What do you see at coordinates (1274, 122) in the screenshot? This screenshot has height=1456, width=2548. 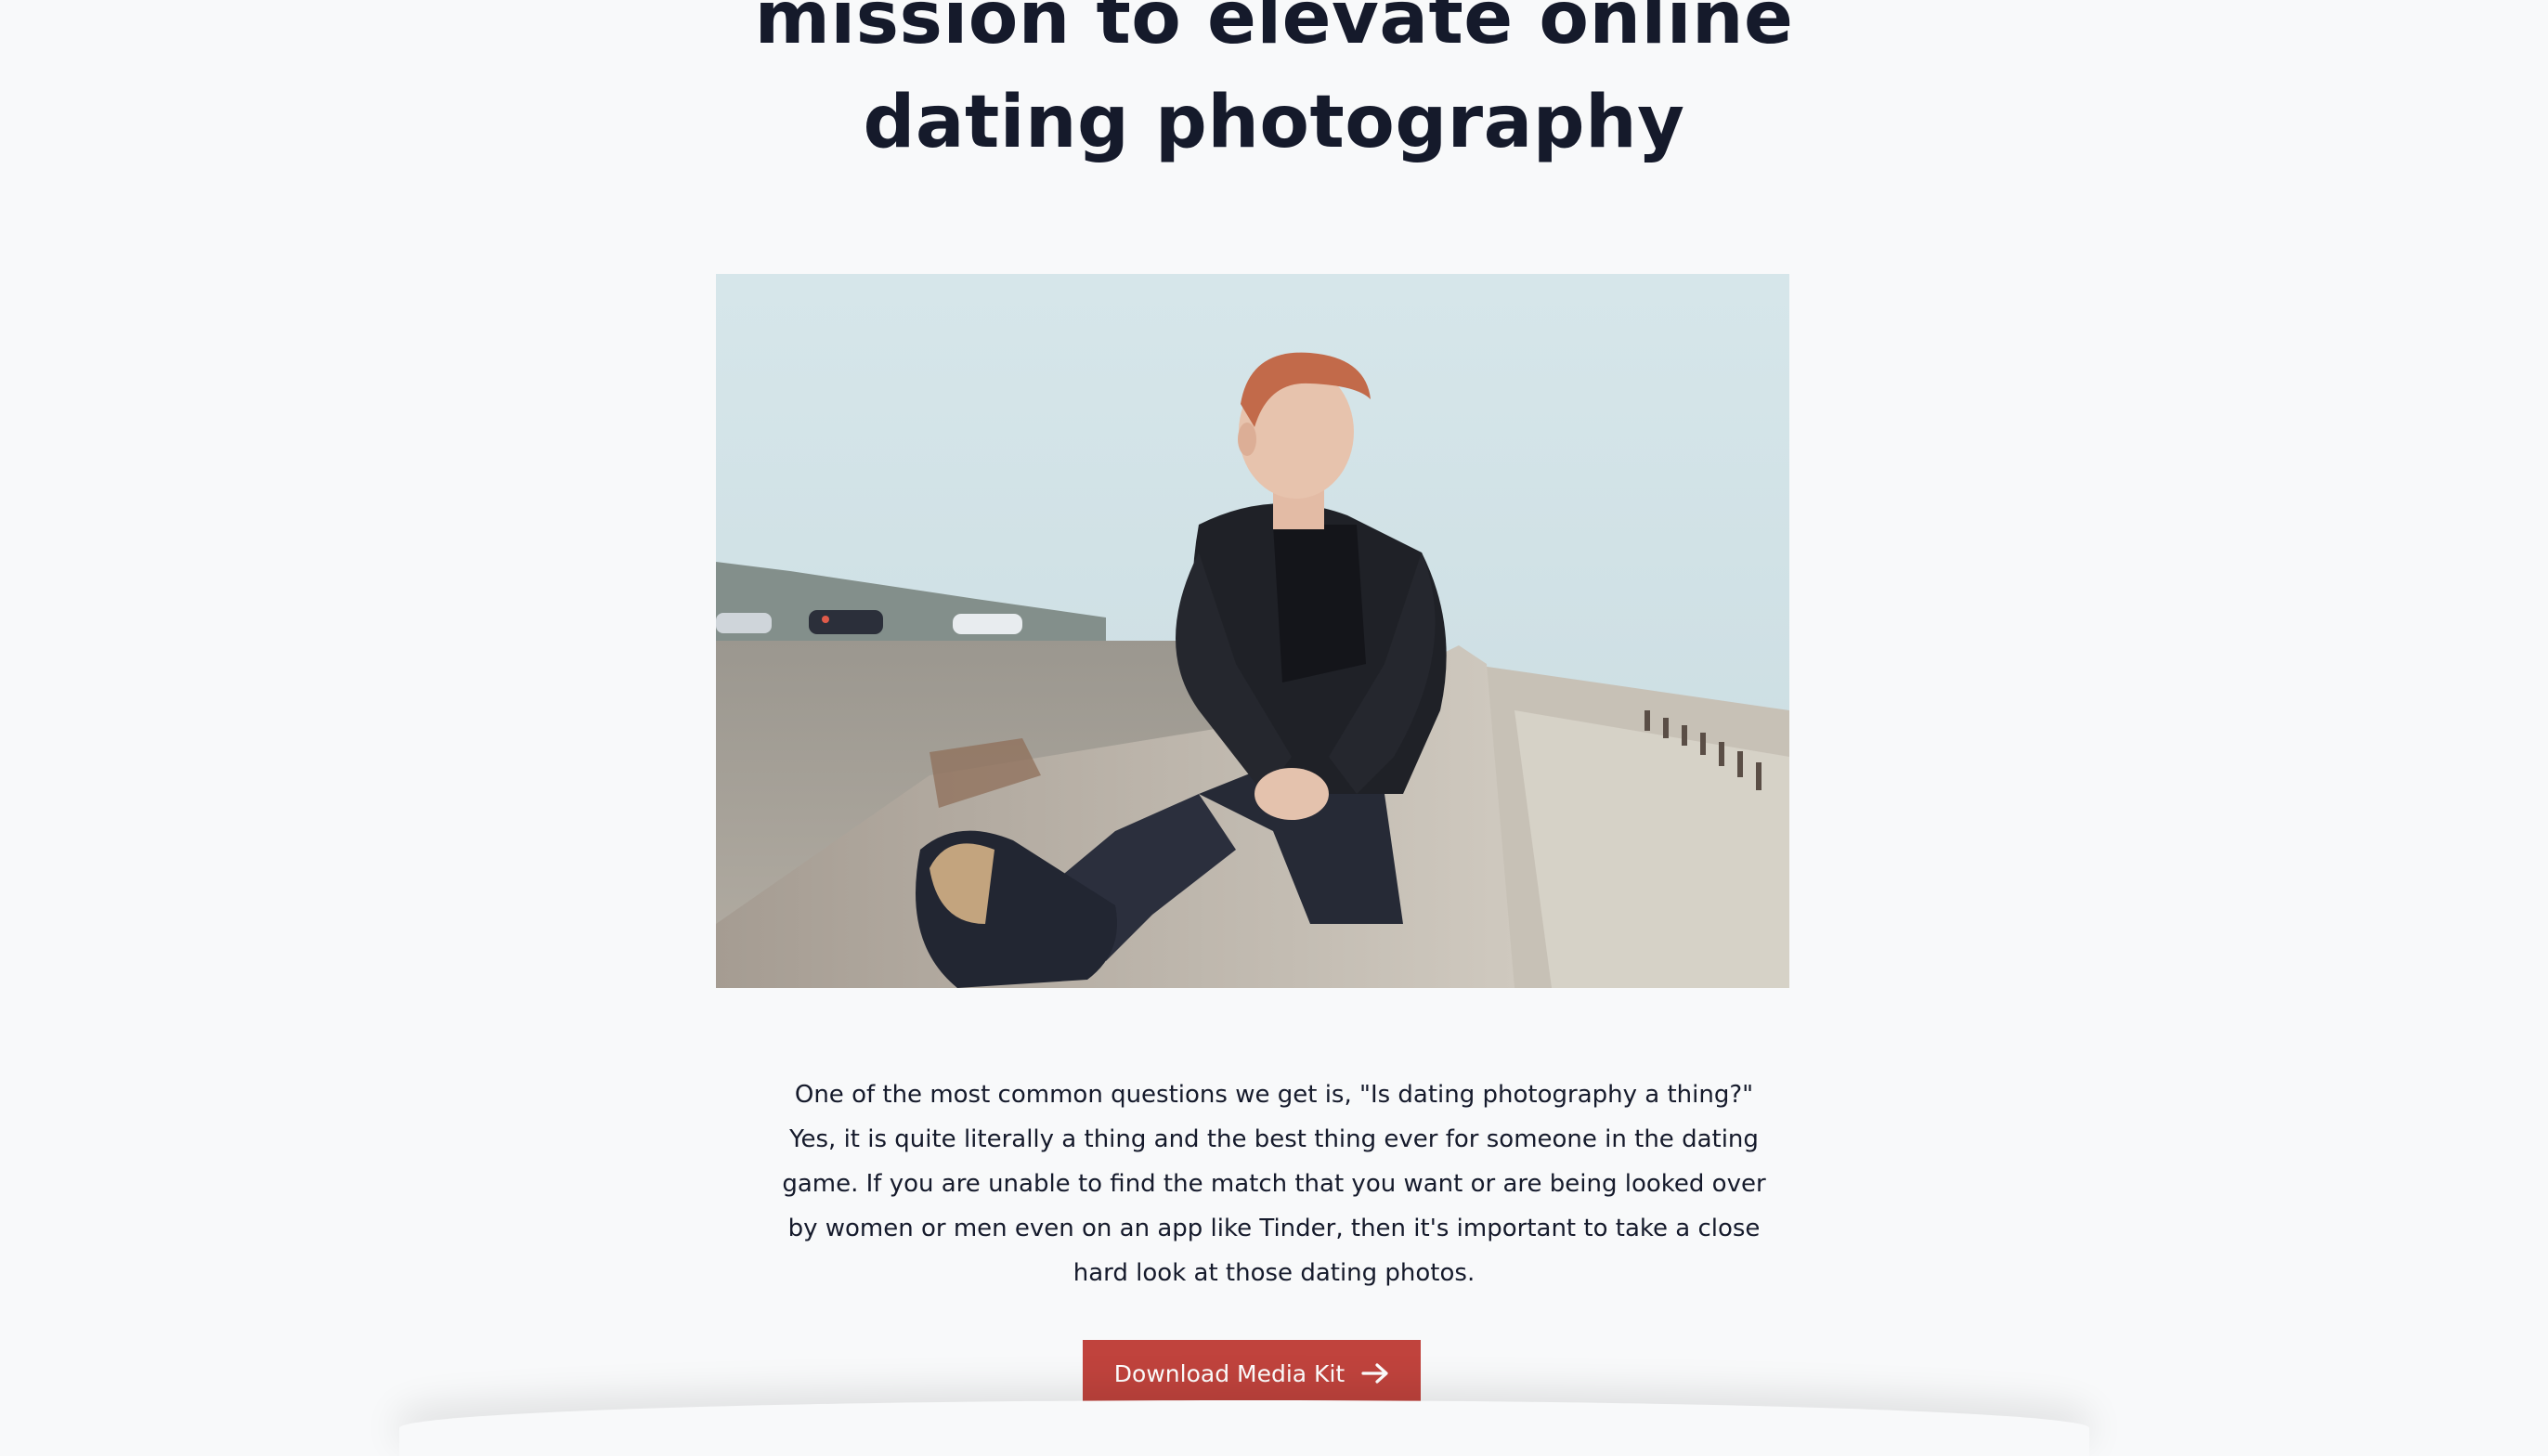 I see `headline-line-2: dating photography` at bounding box center [1274, 122].